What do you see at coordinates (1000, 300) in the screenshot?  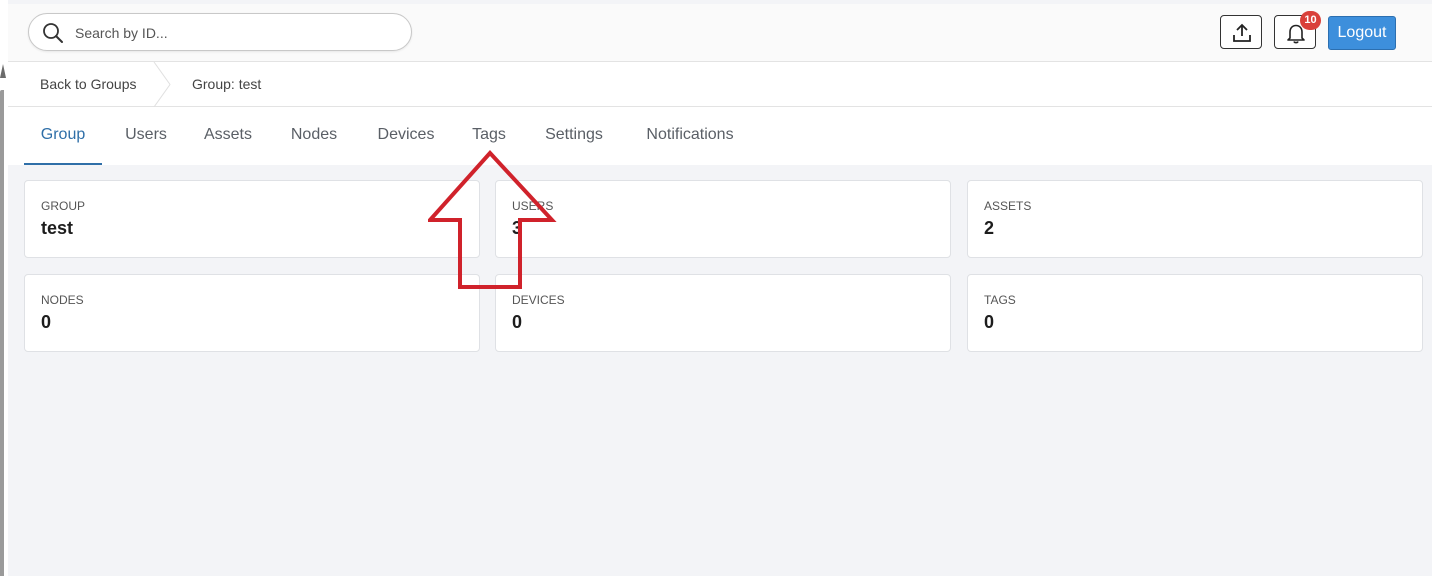 I see `card-label: TAGS` at bounding box center [1000, 300].